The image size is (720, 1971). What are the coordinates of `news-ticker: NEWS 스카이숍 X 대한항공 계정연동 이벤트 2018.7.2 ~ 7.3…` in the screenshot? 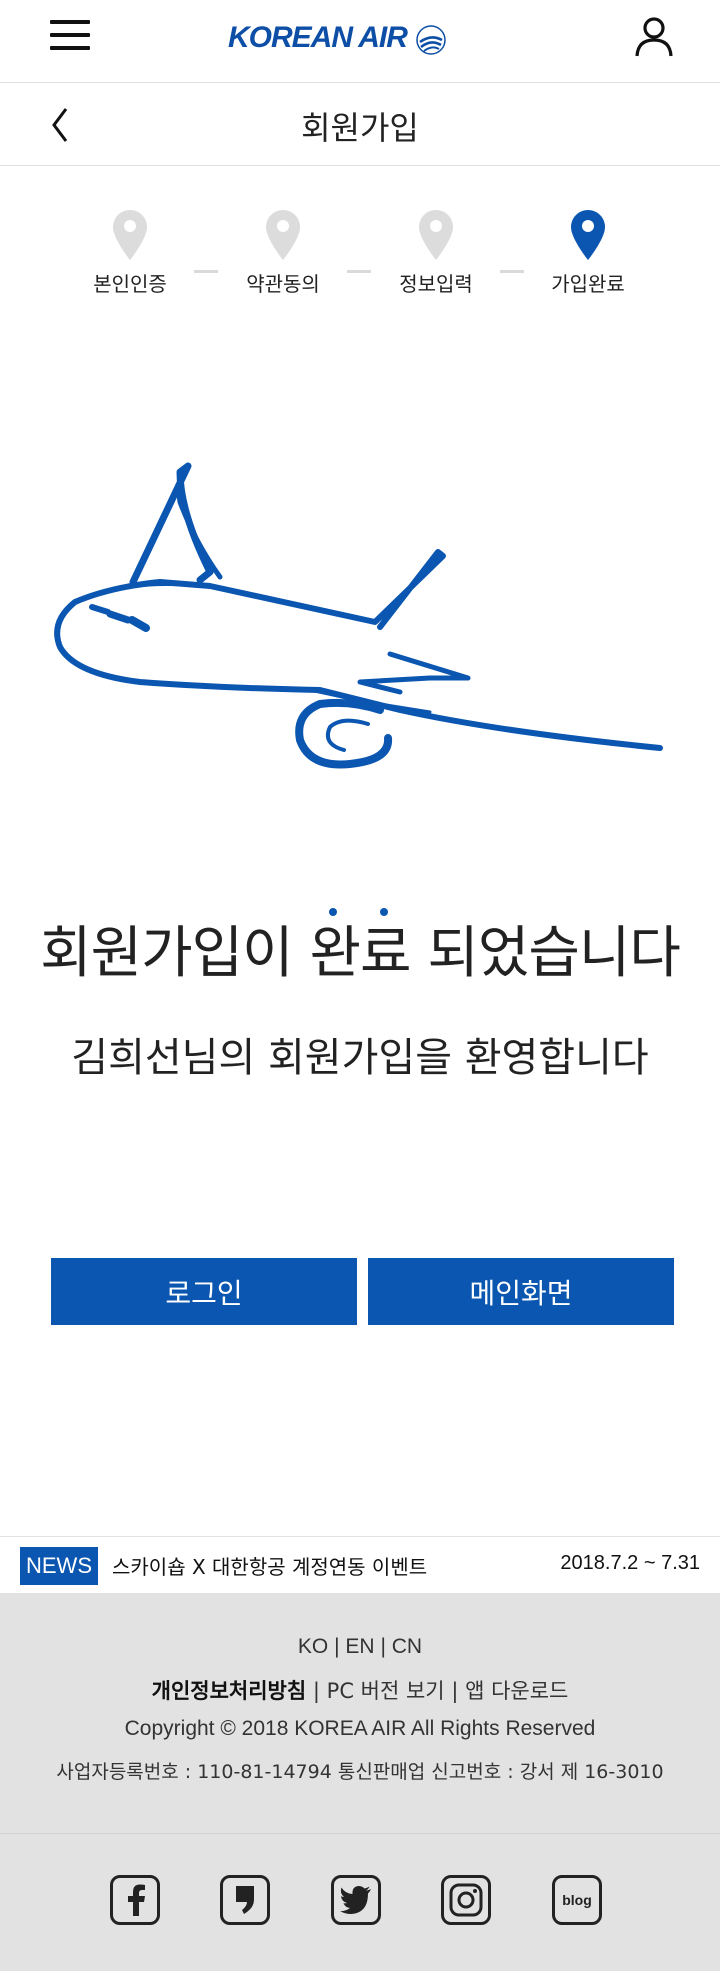 It's located at (360, 1564).